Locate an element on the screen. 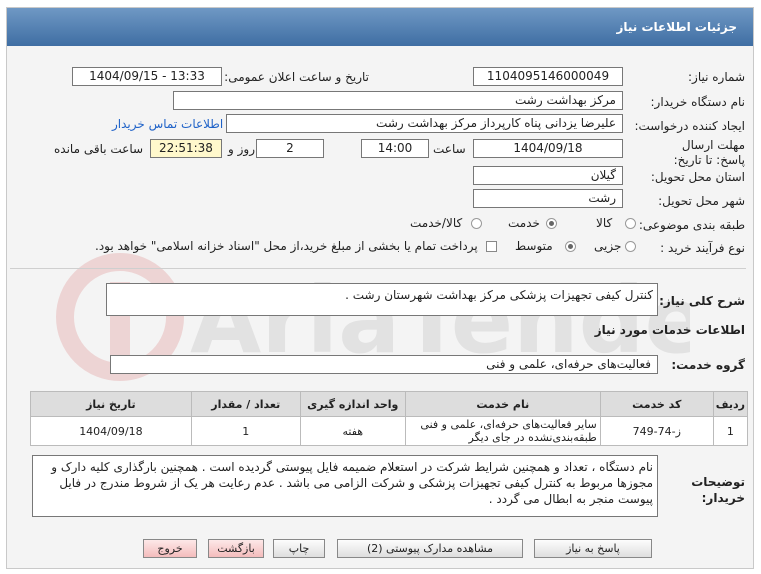  announce-datetime-field: 1404/09/15 - 13:33 is located at coordinates (147, 76).